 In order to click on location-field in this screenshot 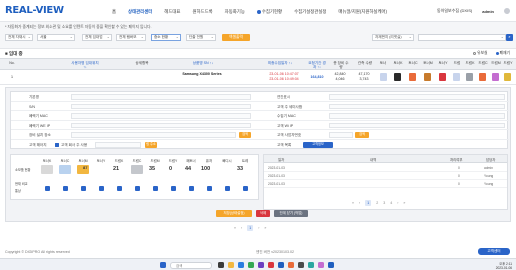, I will do `click(153, 135)`.